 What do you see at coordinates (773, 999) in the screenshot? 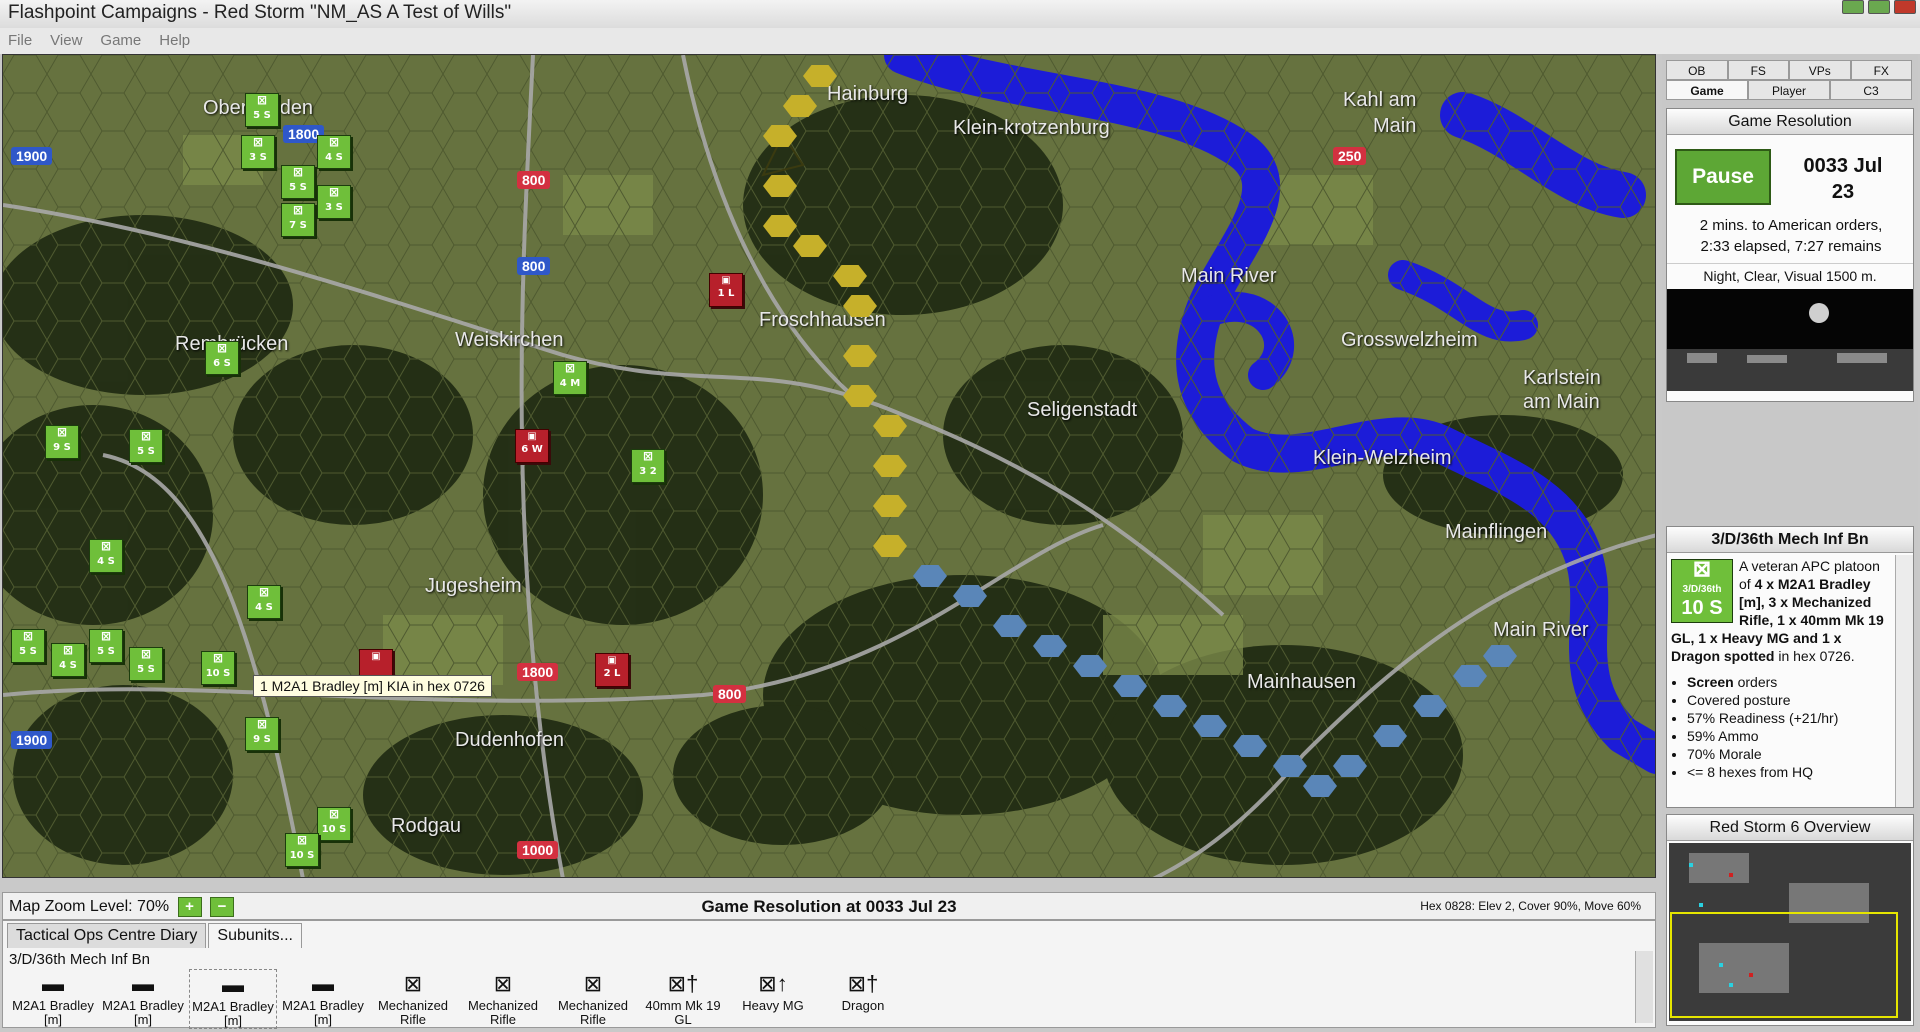
I see `subunit-item: ⊠↑ Heavy MG` at bounding box center [773, 999].